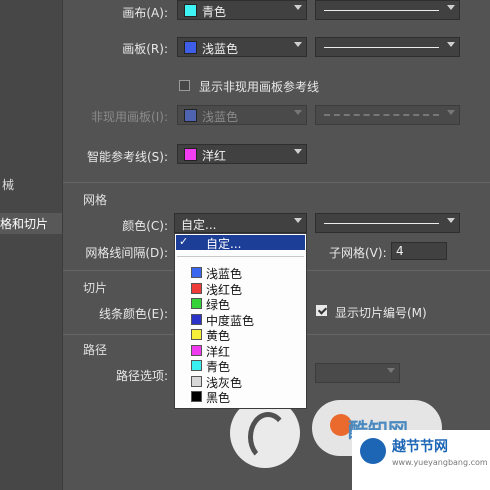 The height and width of the screenshot is (490, 490). What do you see at coordinates (242, 154) in the screenshot?
I see `smart-guides-color-select: 洋红` at bounding box center [242, 154].